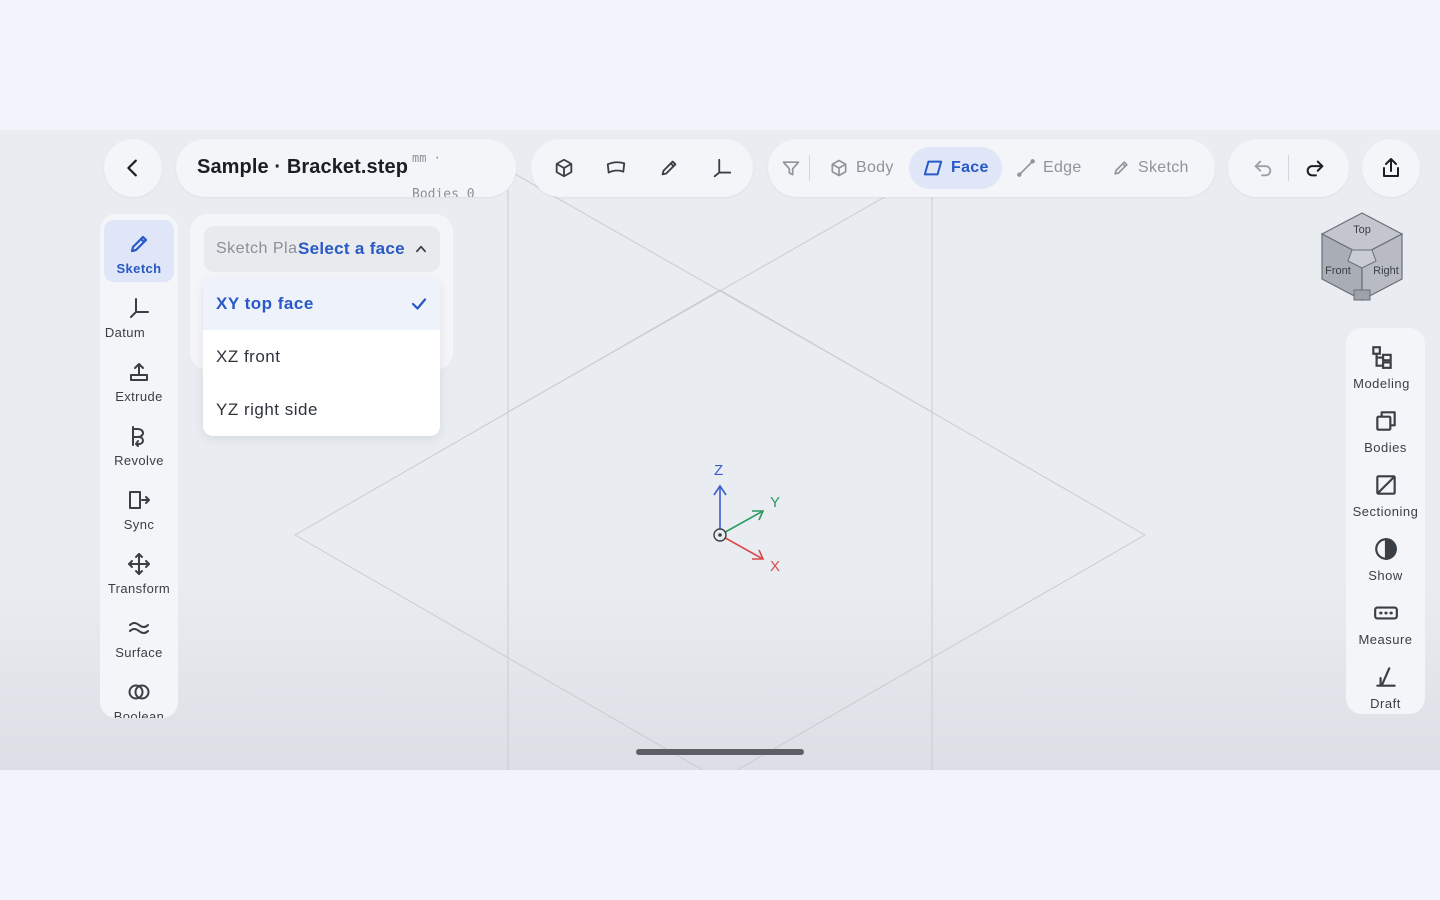  I want to click on document-title-bar: Sample · Bracket.step mm · Bodies 0, so click(346, 168).